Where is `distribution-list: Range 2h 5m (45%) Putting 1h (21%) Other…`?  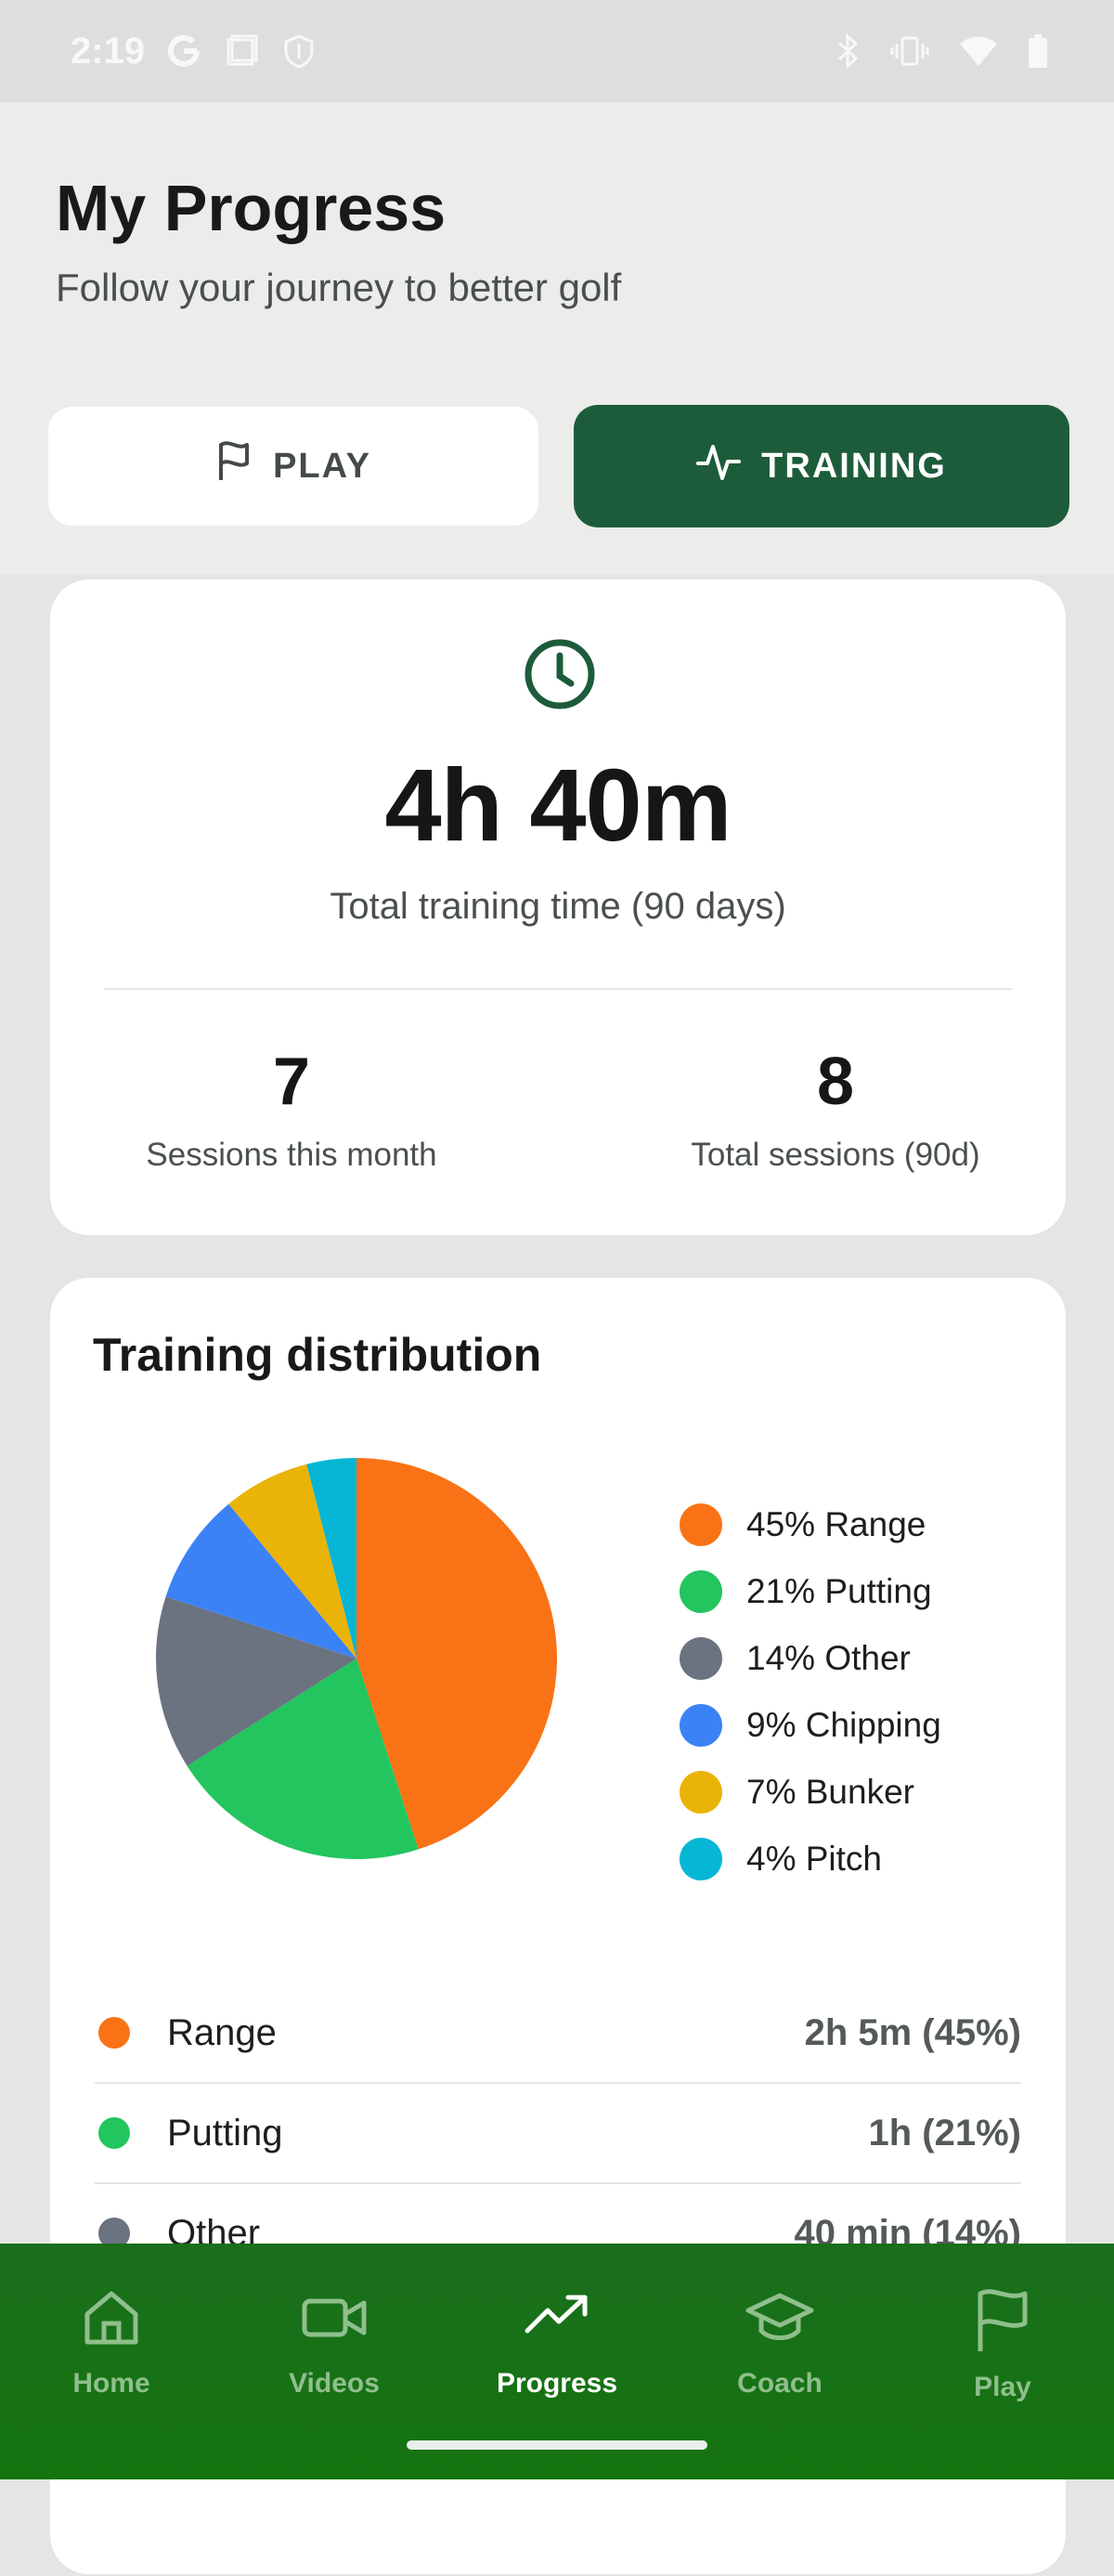
distribution-list: Range 2h 5m (45%) Putting 1h (21%) Other… is located at coordinates (558, 2134).